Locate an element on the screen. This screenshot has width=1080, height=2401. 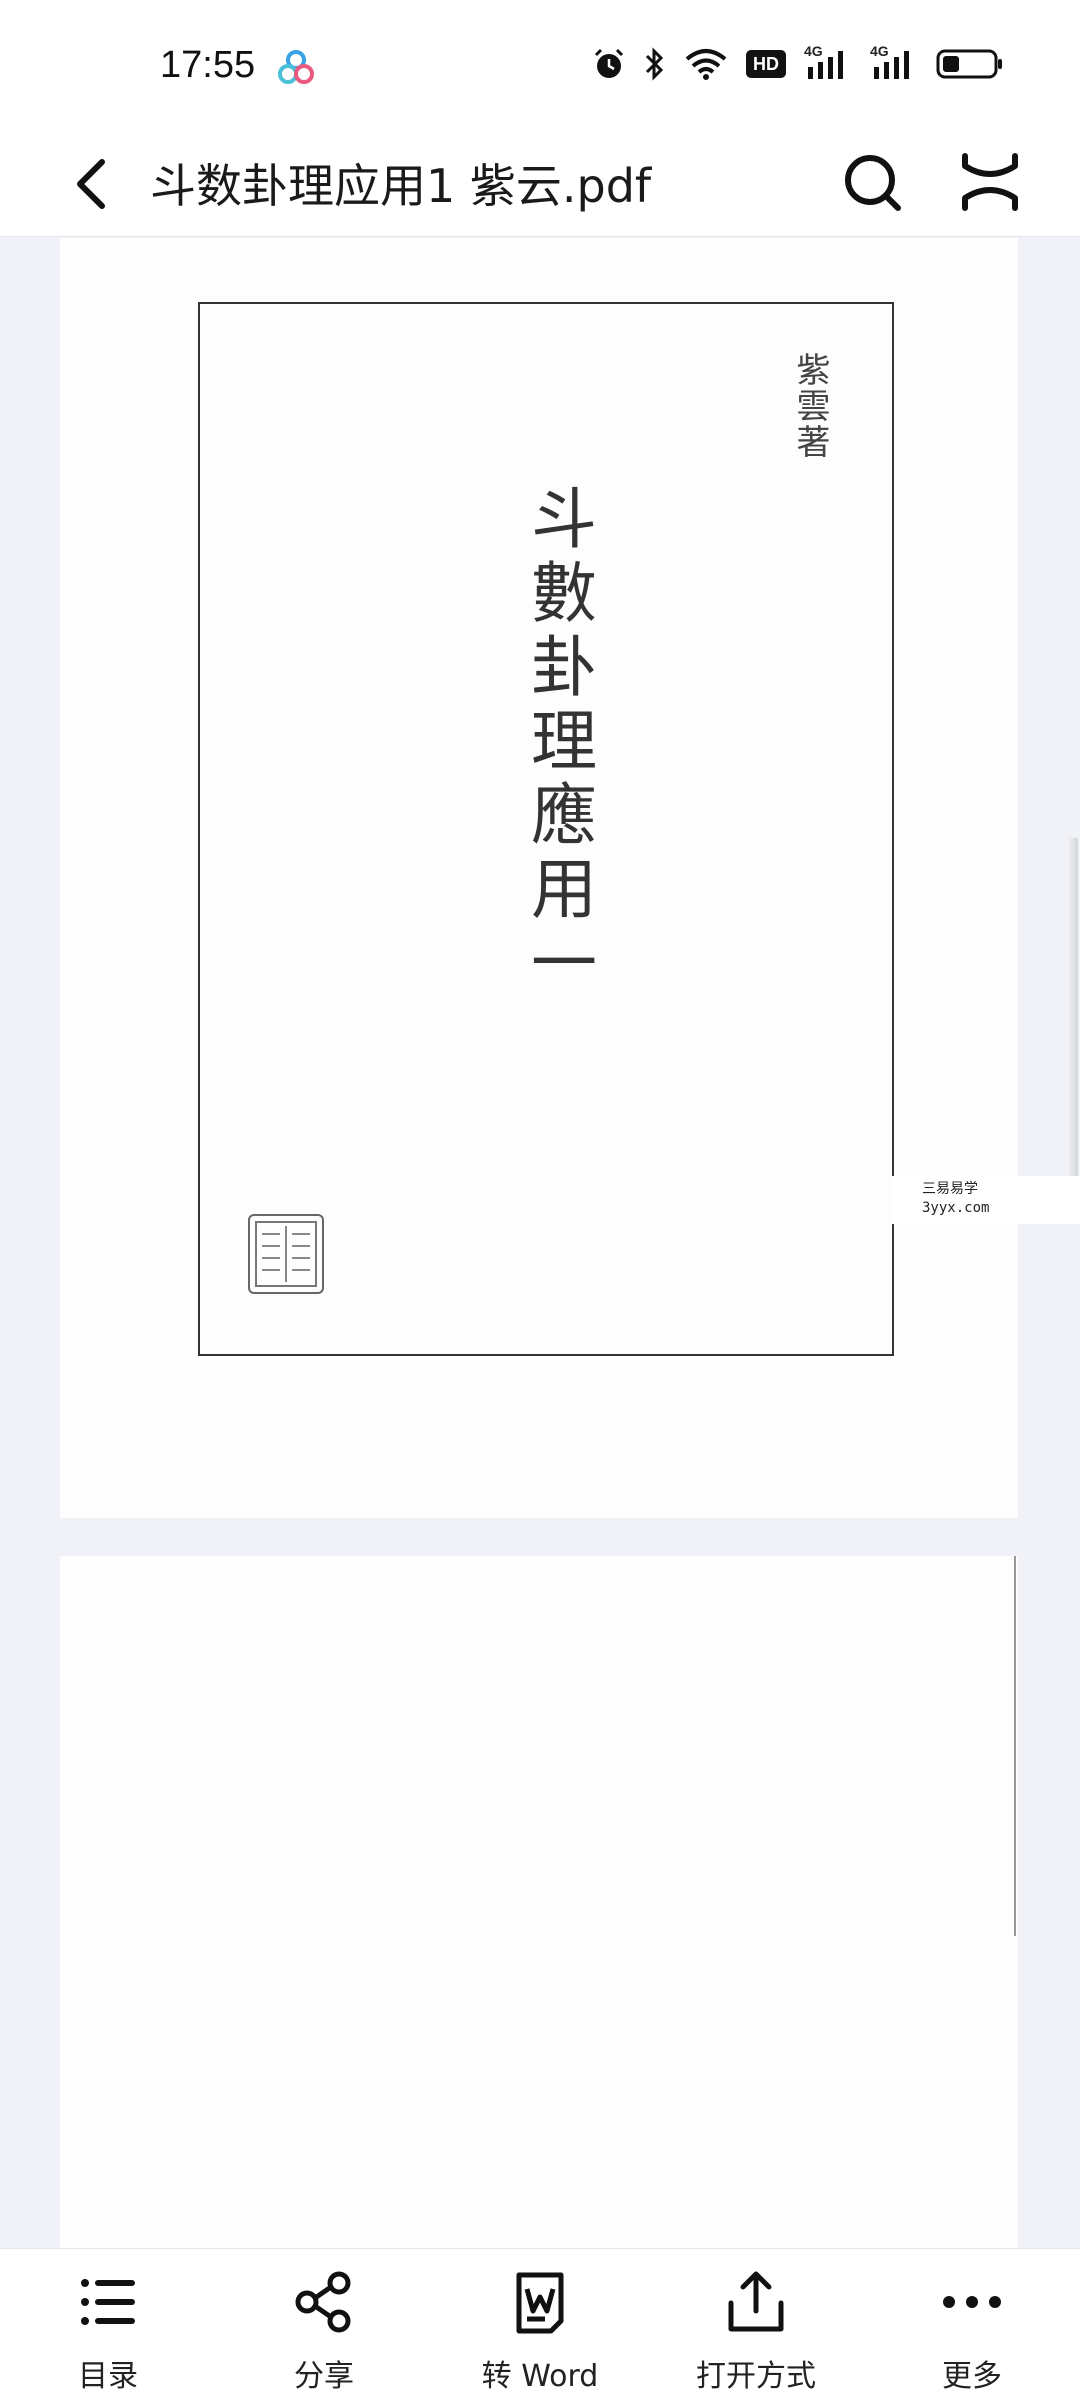
document-title: 斗数卦理应用1 紫云.pdf is located at coordinates (401, 186).